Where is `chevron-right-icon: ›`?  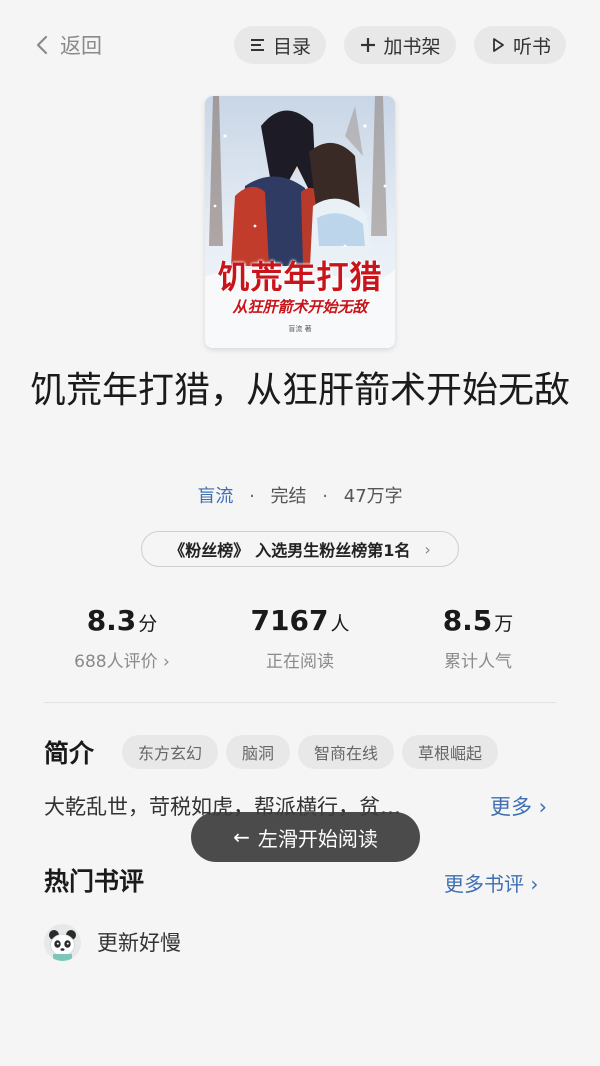 chevron-right-icon: › is located at coordinates (427, 549).